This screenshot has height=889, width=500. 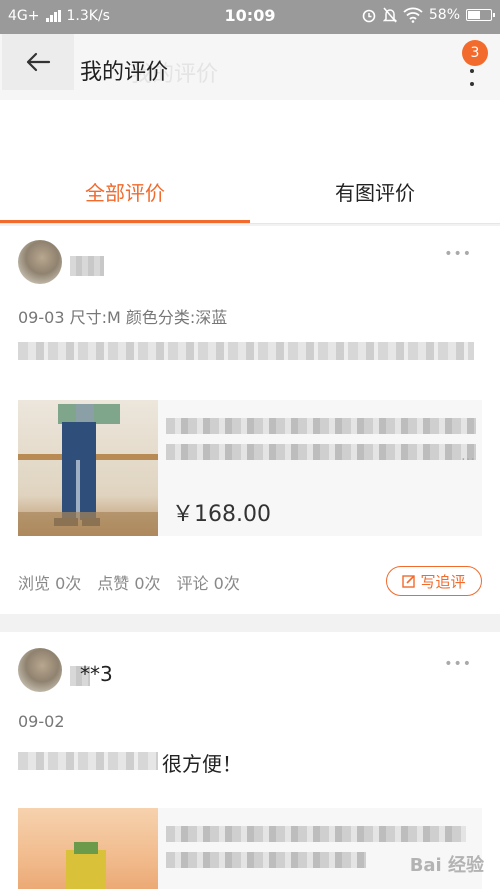 I want to click on likes-count: 点赞 0次, so click(x=129, y=583).